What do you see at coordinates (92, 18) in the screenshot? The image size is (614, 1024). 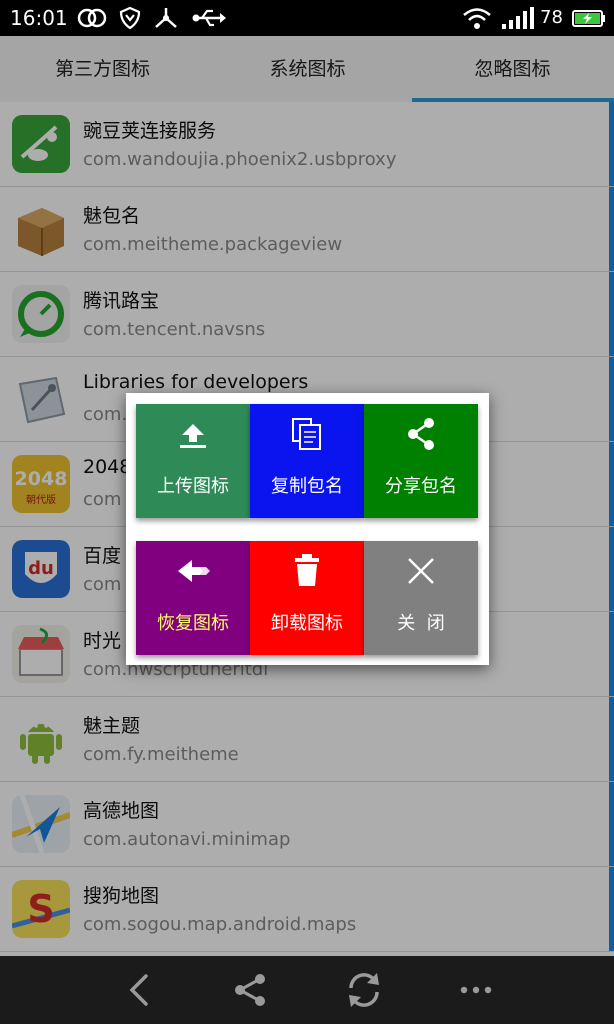 I see `link-icon` at bounding box center [92, 18].